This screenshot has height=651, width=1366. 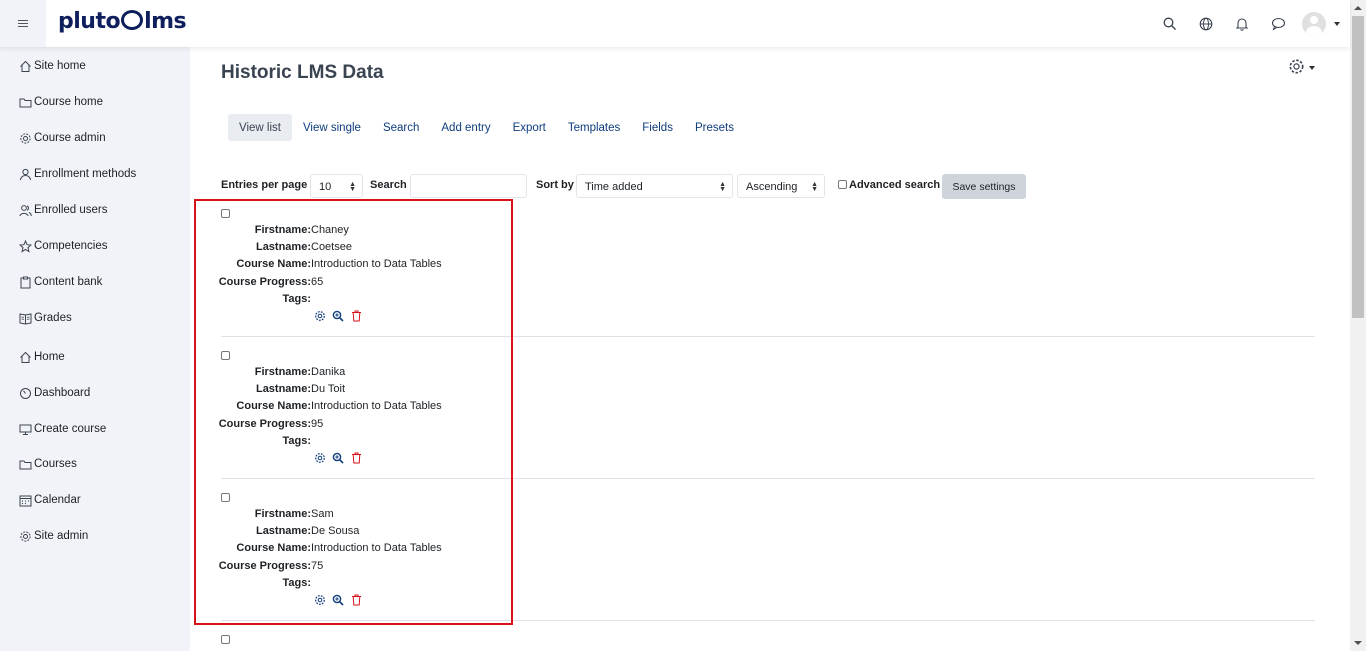 What do you see at coordinates (317, 424) in the screenshot?
I see `course-progress-value: 95` at bounding box center [317, 424].